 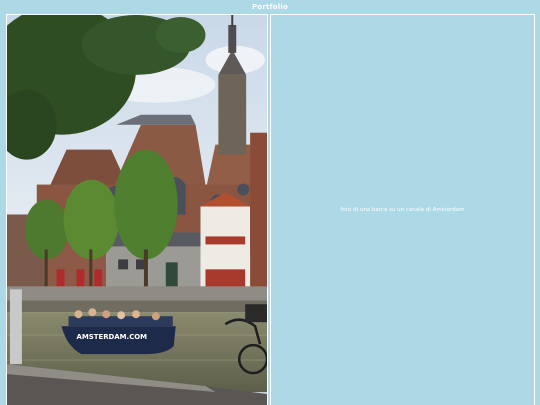 What do you see at coordinates (137, 293) in the screenshot?
I see `quay` at bounding box center [137, 293].